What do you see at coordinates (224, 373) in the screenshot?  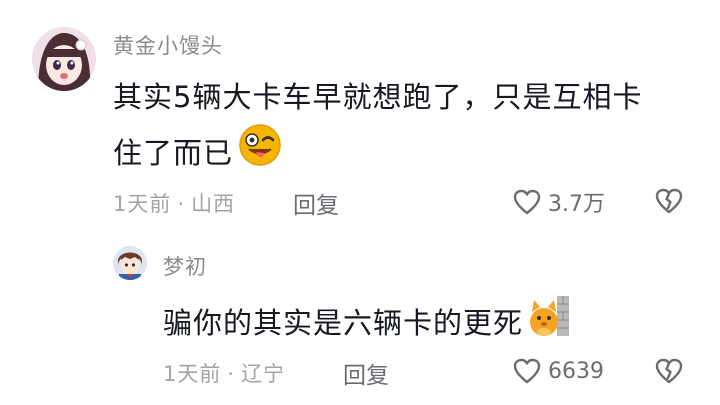 I see `comment-meta: 1天前 · 辽宁` at bounding box center [224, 373].